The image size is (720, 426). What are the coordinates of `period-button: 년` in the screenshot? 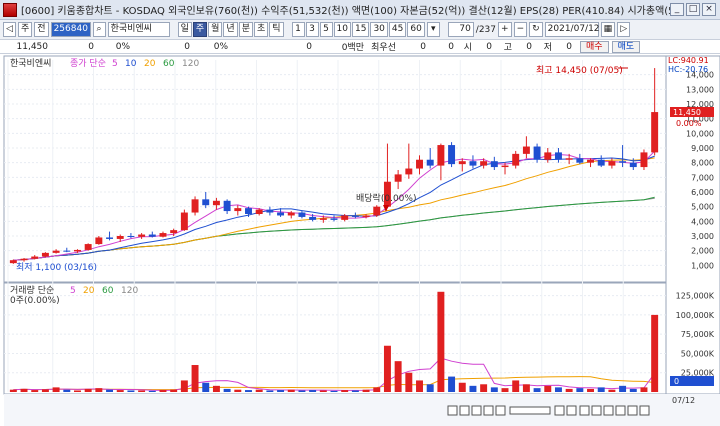 It's located at (230, 29).